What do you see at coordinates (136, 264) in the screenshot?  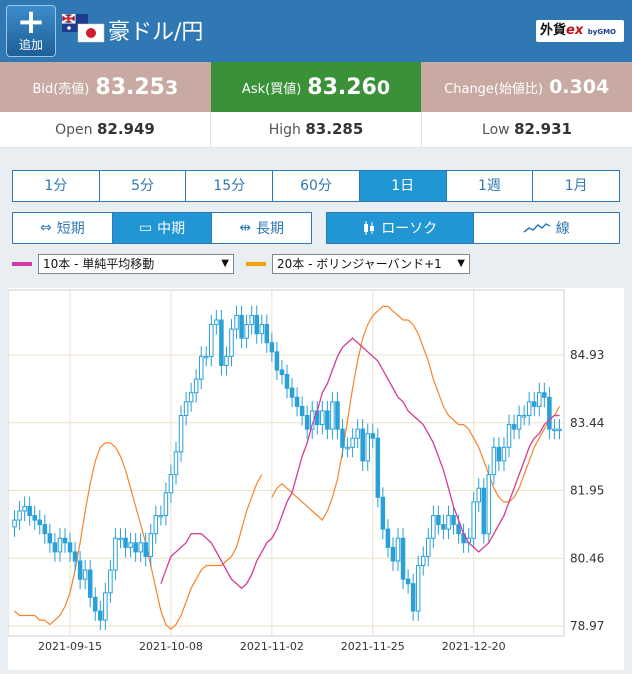 I see `ma-select: 10本 - 単純平均移動 ▼` at bounding box center [136, 264].